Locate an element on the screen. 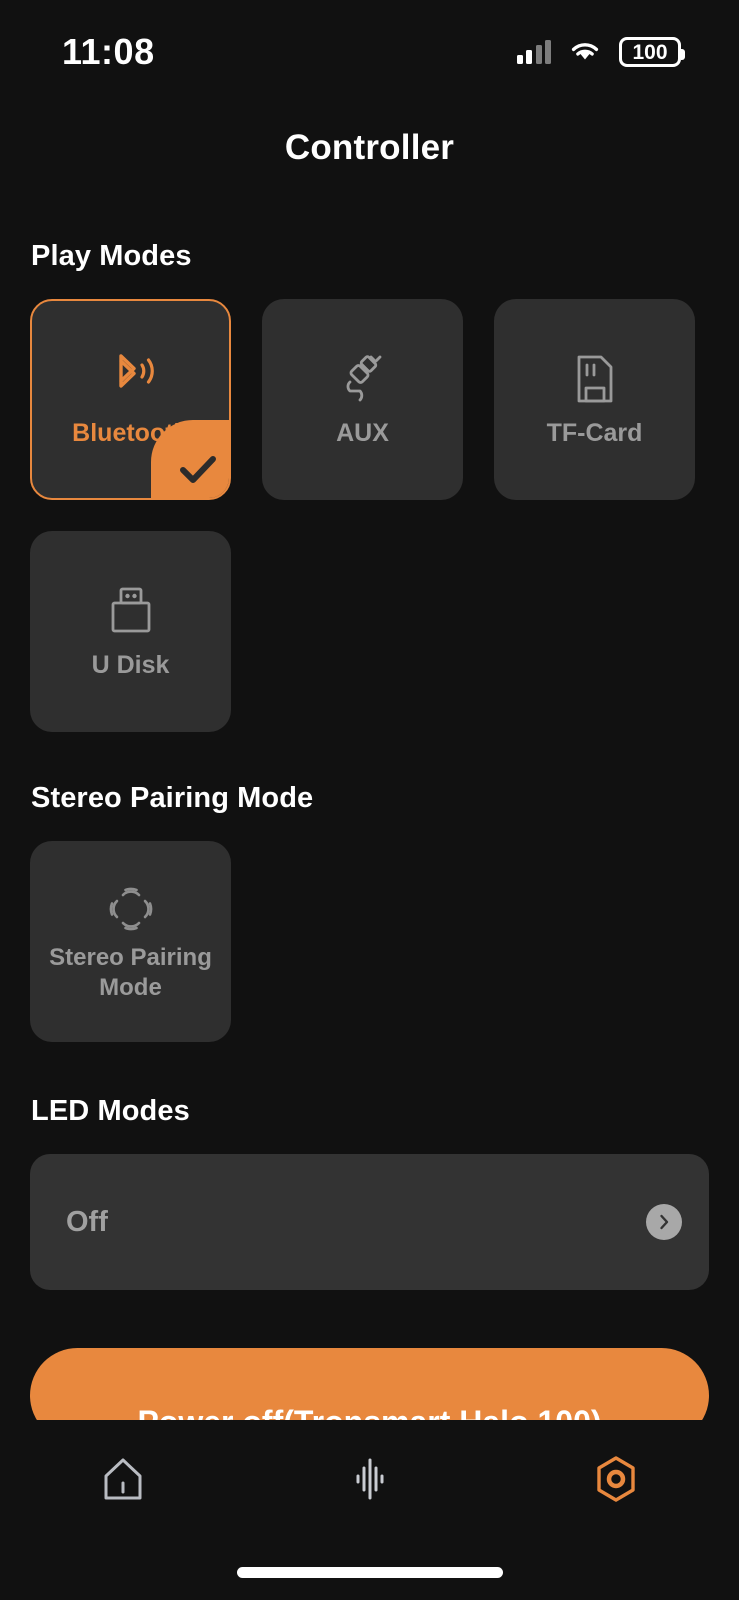 Image resolution: width=739 pixels, height=1600 pixels. play-modes-title: Play Modes is located at coordinates (111, 256).